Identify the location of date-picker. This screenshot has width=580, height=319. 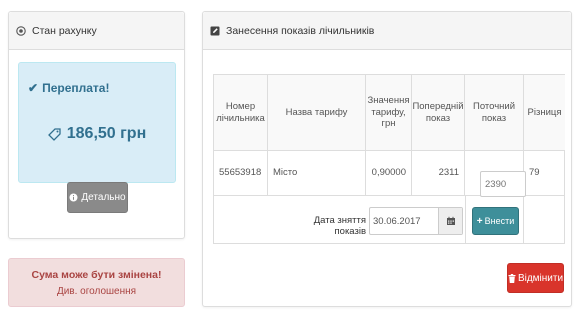
(416, 221).